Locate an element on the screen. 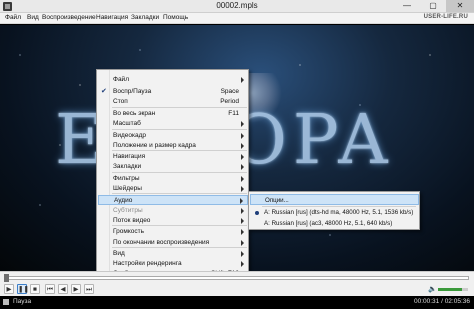 This screenshot has width=474, height=309. status-icon is located at coordinates (6, 302).